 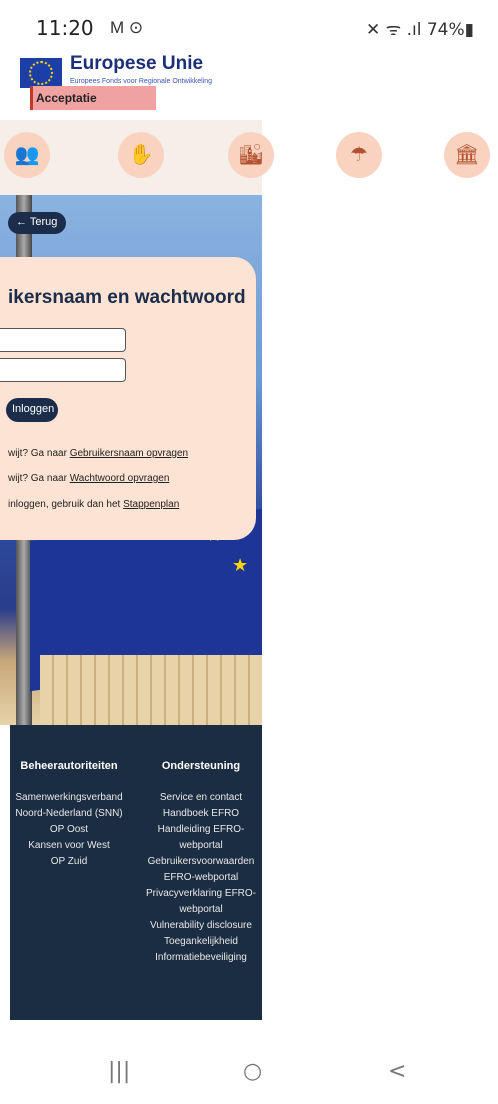 I want to click on stepplan-line: inloggen, gebruik dan het Stappenplan, so click(x=94, y=504).